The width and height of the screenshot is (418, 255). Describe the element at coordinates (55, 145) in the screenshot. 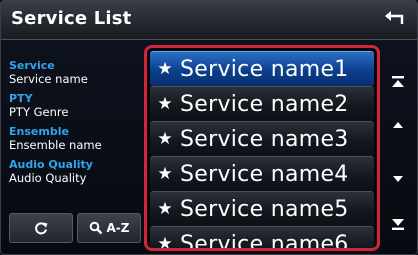

I see `ensemble-value: Ensemble name` at that location.